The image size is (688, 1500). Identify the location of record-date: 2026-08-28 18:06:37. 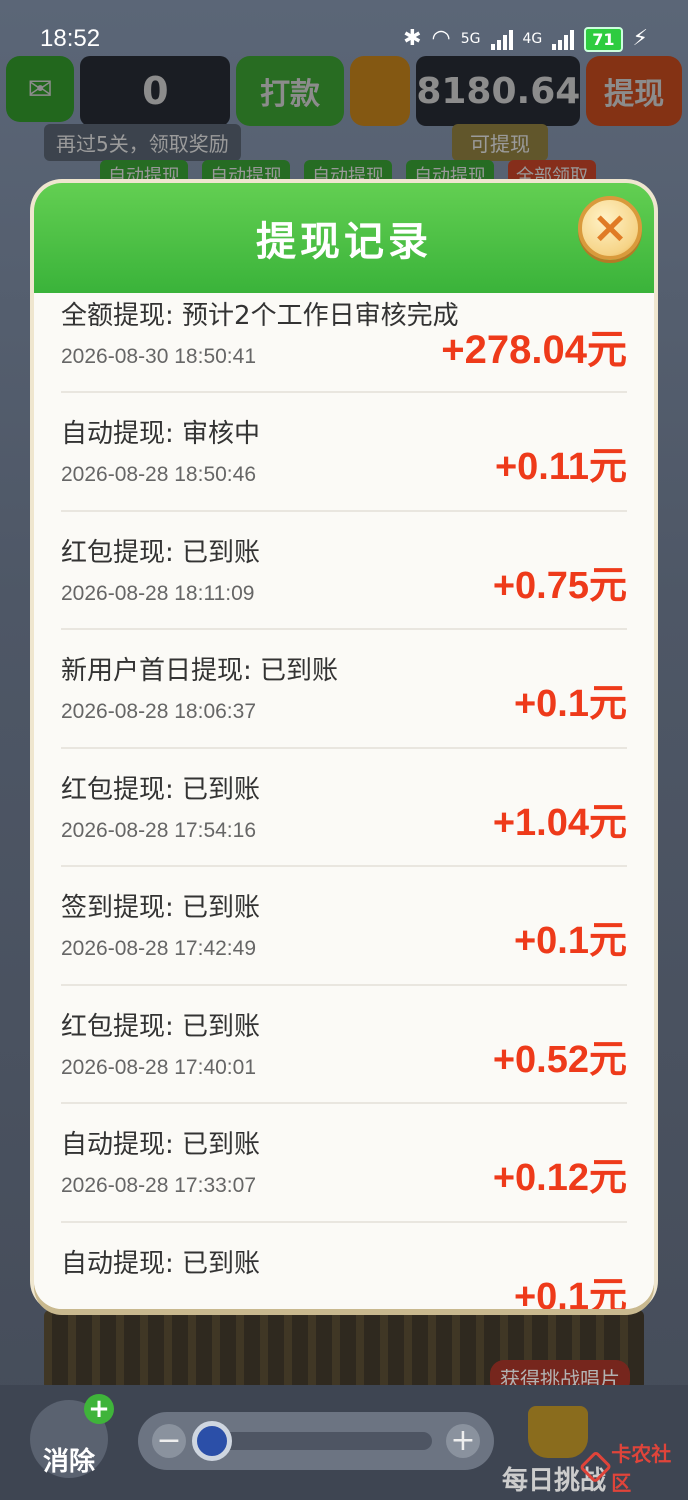
(158, 711).